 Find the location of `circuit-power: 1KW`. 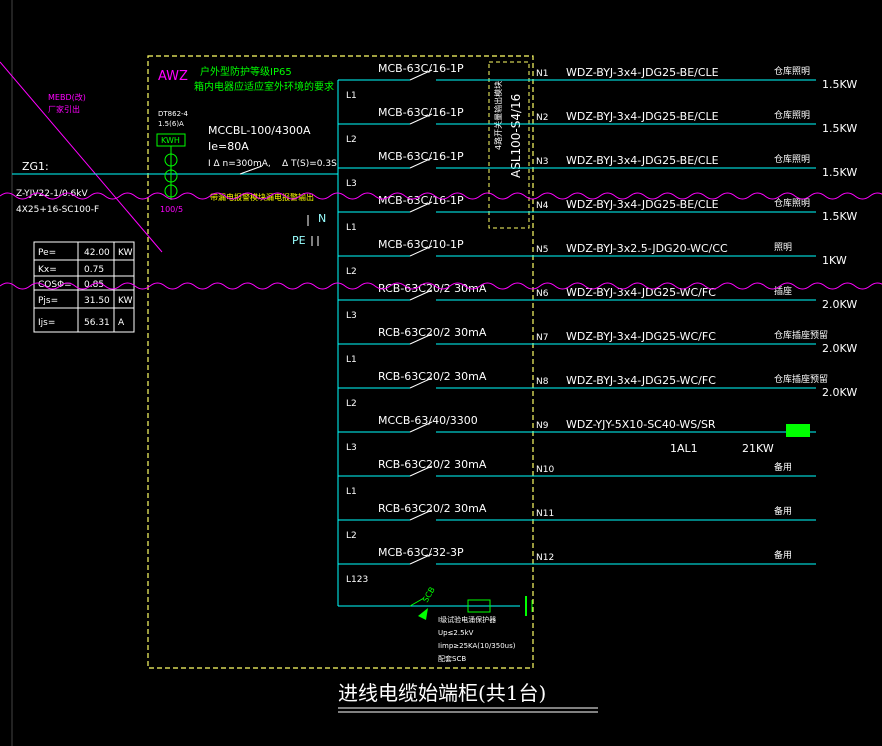

circuit-power: 1KW is located at coordinates (834, 260).